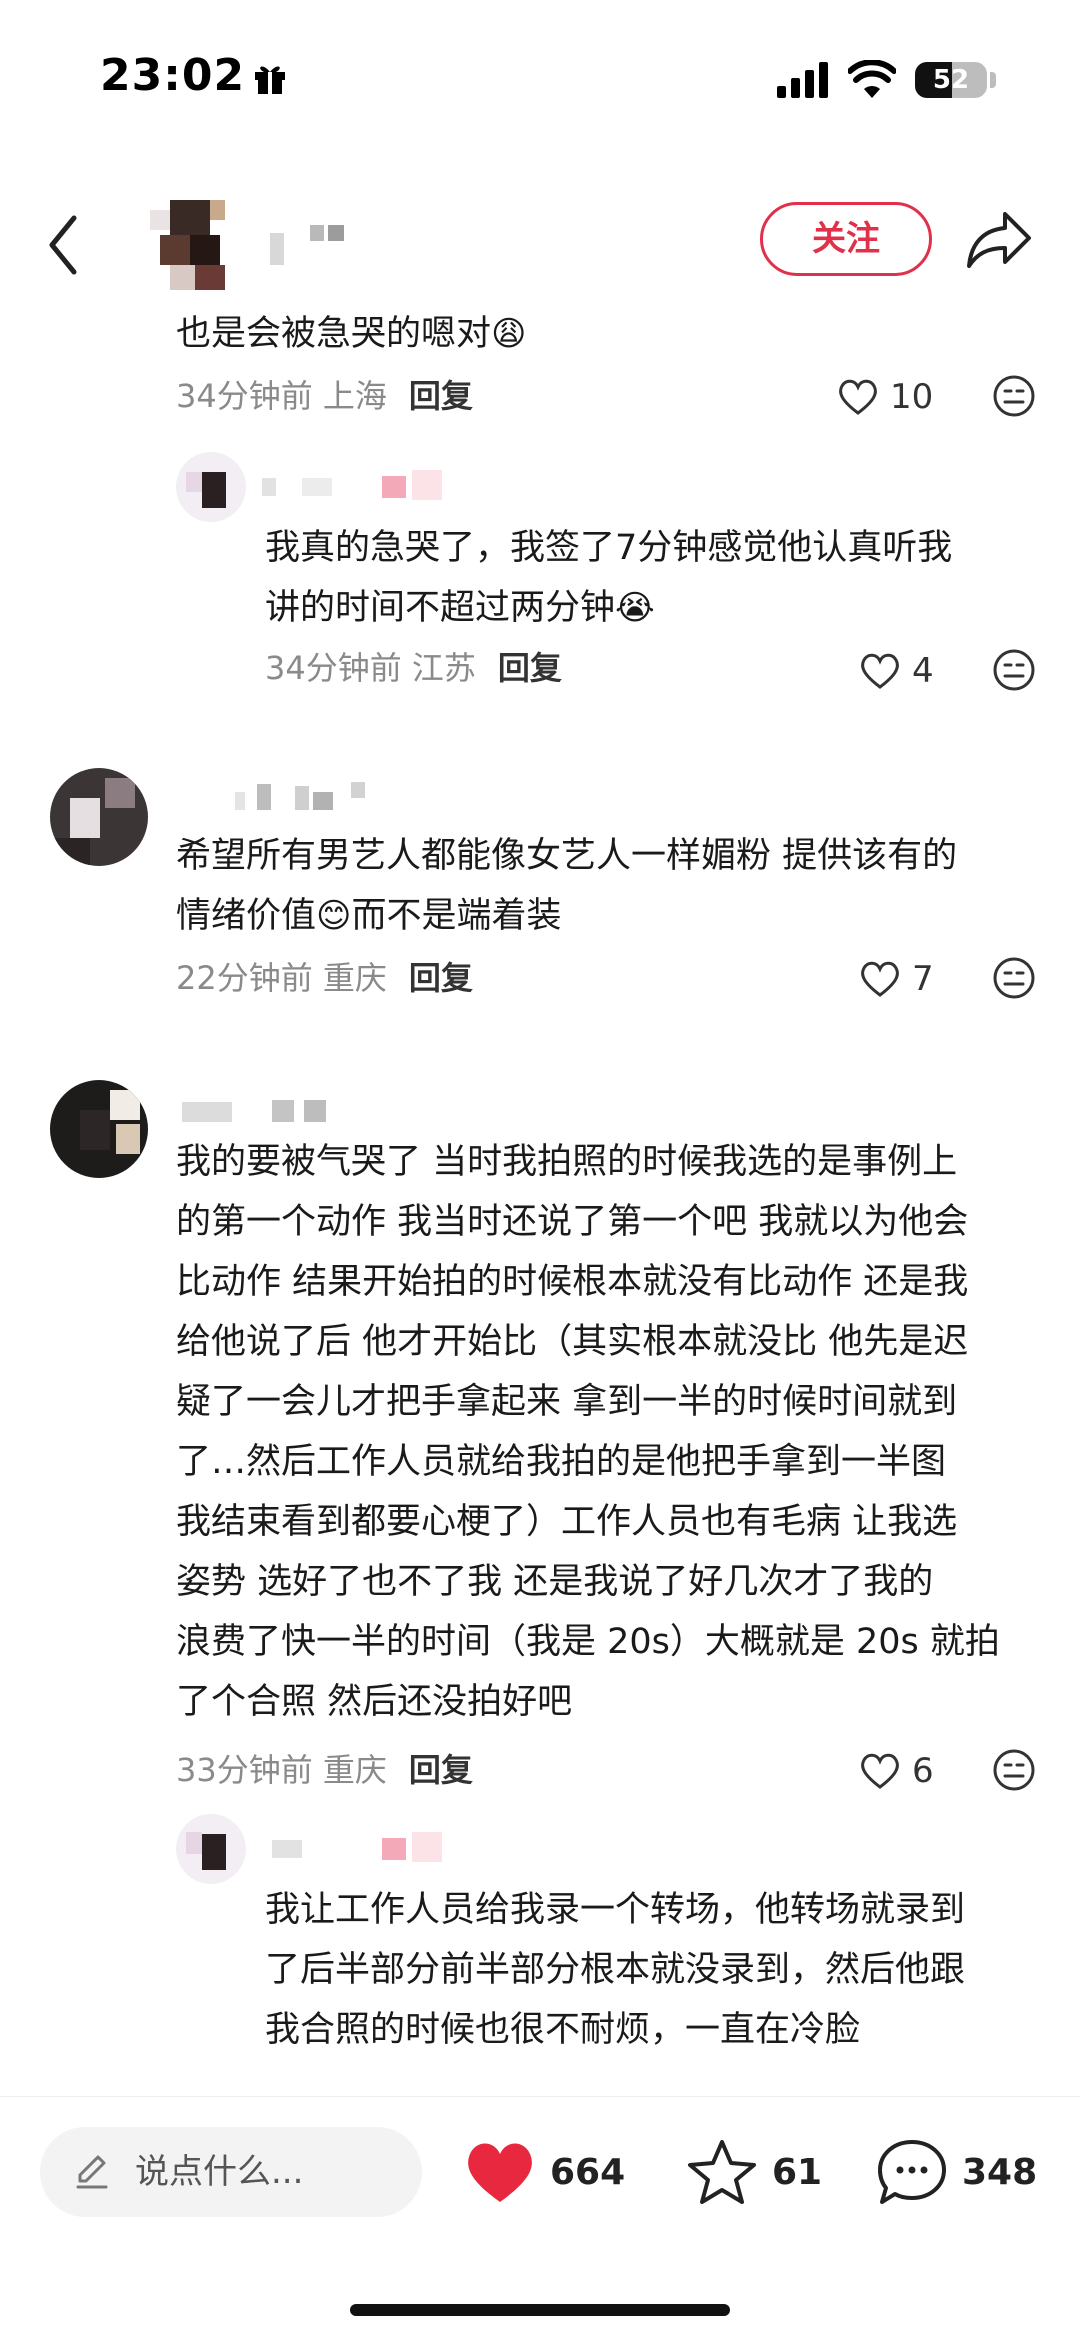 The image size is (1080, 2341). Describe the element at coordinates (509, 334) in the screenshot. I see `weary-emoji: 😩` at that location.